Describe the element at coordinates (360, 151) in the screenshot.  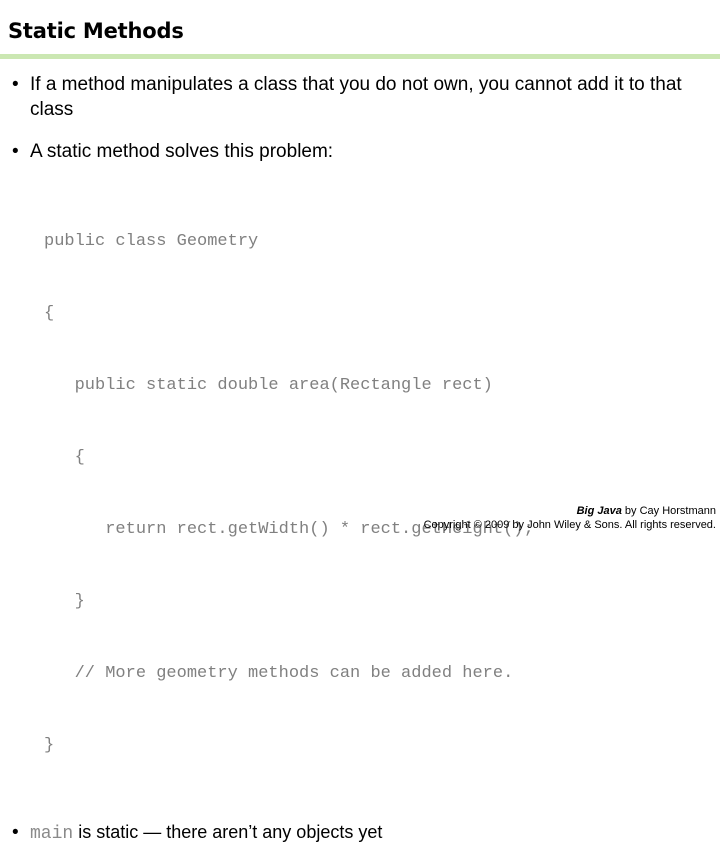
I see `list-item: • A static method solves this problem:` at that location.